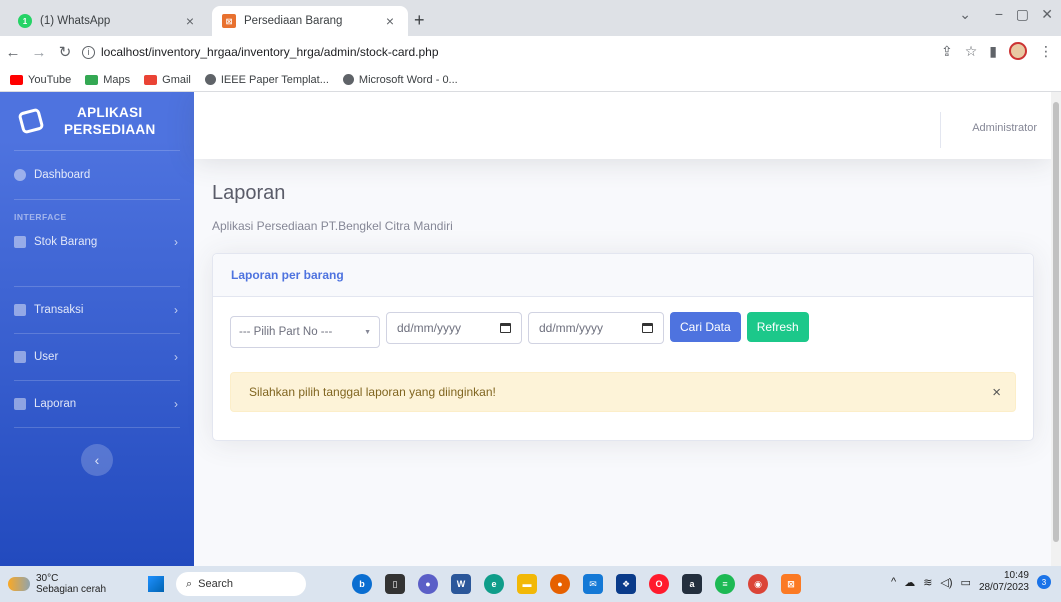 The width and height of the screenshot is (1061, 602). I want to click on taskbar-search: ⌕ Search, so click(241, 584).